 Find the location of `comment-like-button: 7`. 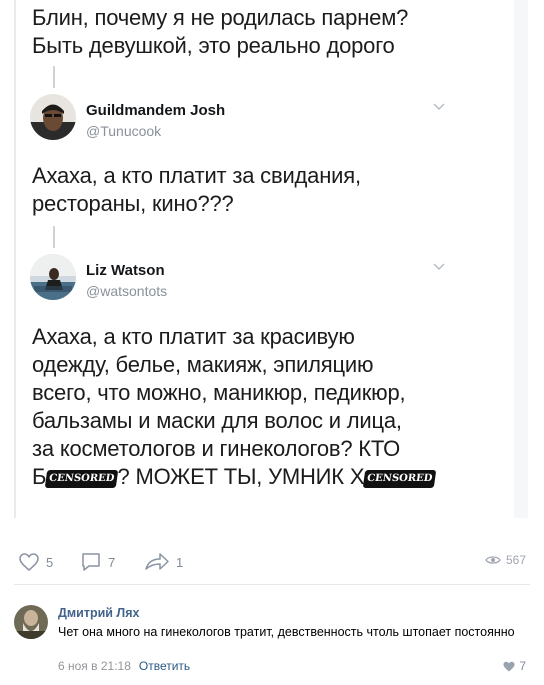

comment-like-button: 7 is located at coordinates (514, 666).